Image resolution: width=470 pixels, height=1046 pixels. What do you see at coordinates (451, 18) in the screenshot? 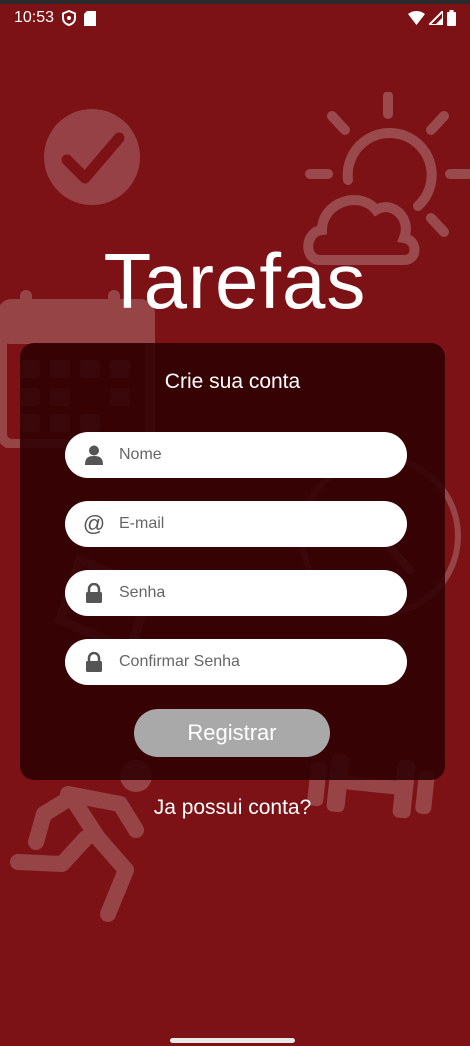
I see `battery-icon` at bounding box center [451, 18].